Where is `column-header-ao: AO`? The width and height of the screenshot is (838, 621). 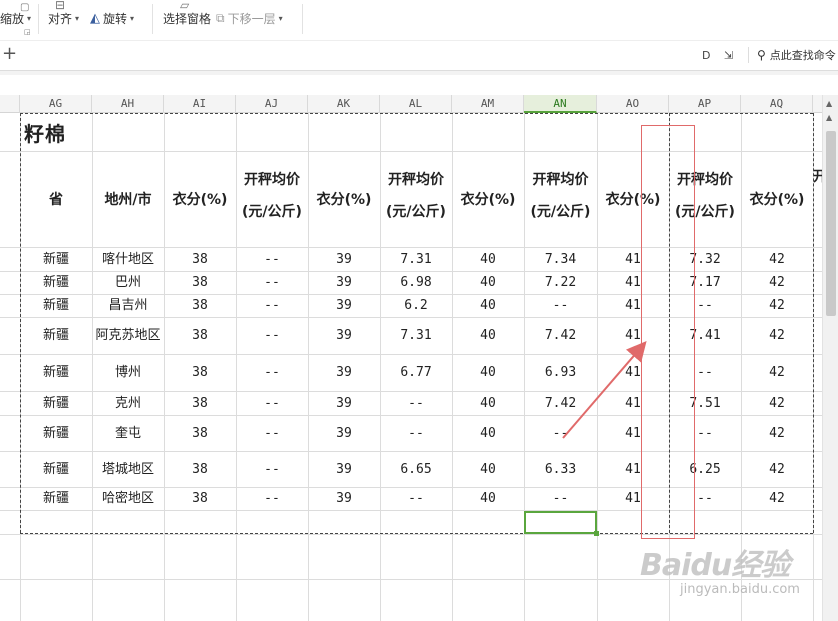
column-header-ao: AO is located at coordinates (633, 104).